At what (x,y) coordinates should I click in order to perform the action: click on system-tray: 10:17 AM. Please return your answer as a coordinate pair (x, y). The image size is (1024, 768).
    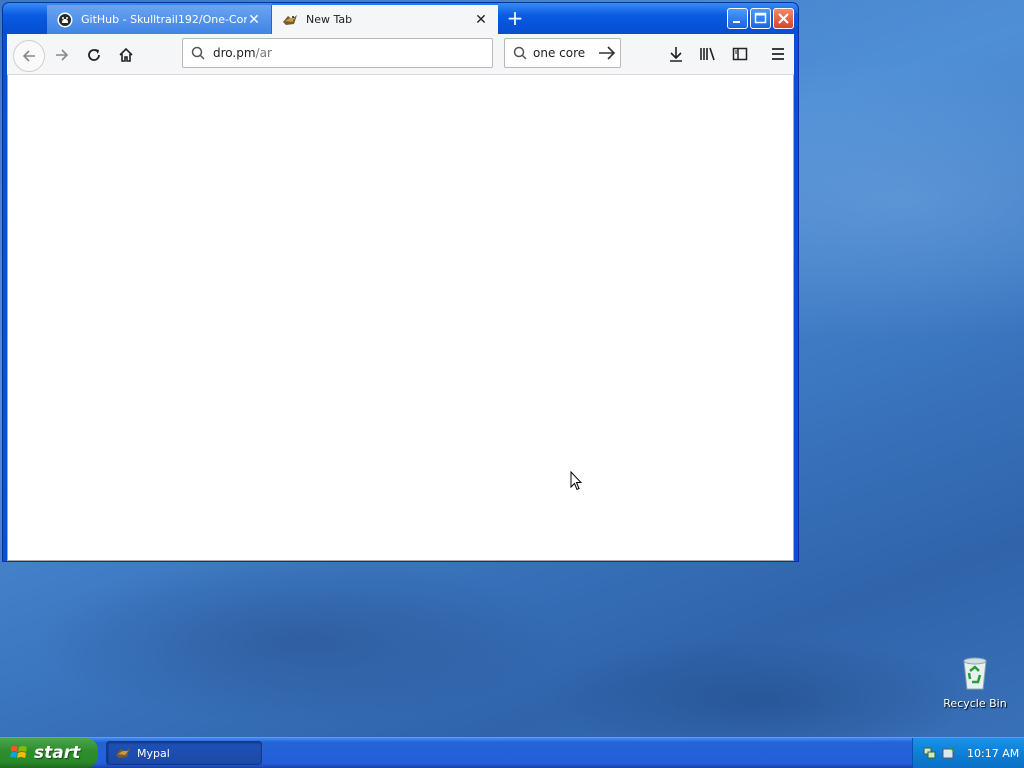
    Looking at the image, I should click on (968, 753).